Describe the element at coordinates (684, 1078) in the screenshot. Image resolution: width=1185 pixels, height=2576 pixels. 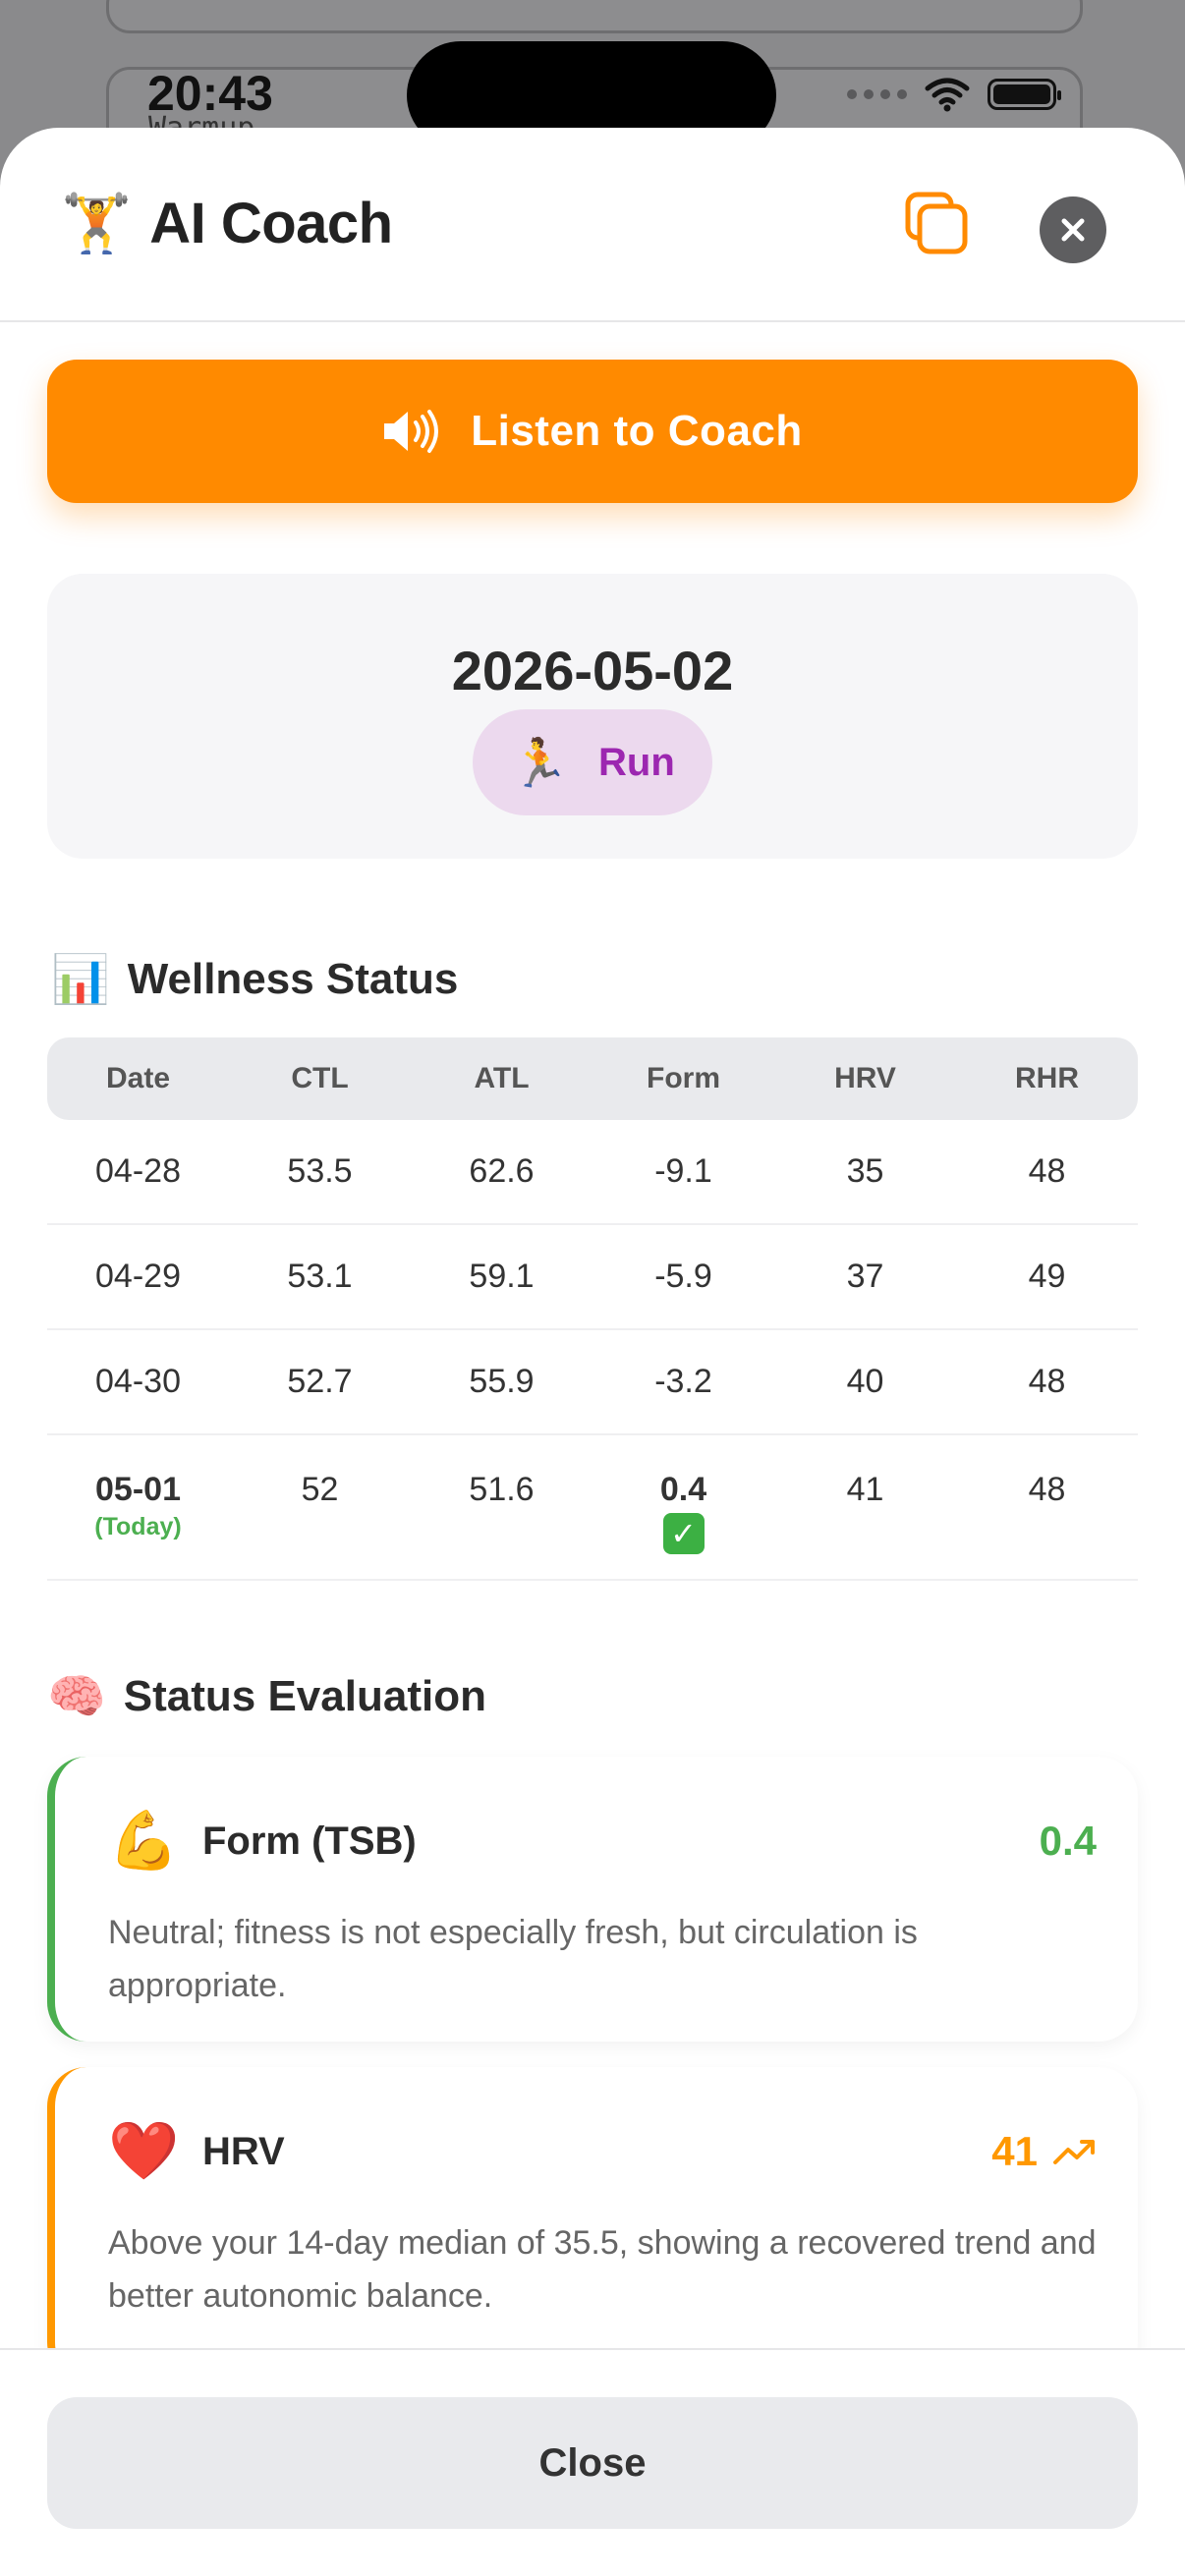
I see `column-header: Form` at that location.